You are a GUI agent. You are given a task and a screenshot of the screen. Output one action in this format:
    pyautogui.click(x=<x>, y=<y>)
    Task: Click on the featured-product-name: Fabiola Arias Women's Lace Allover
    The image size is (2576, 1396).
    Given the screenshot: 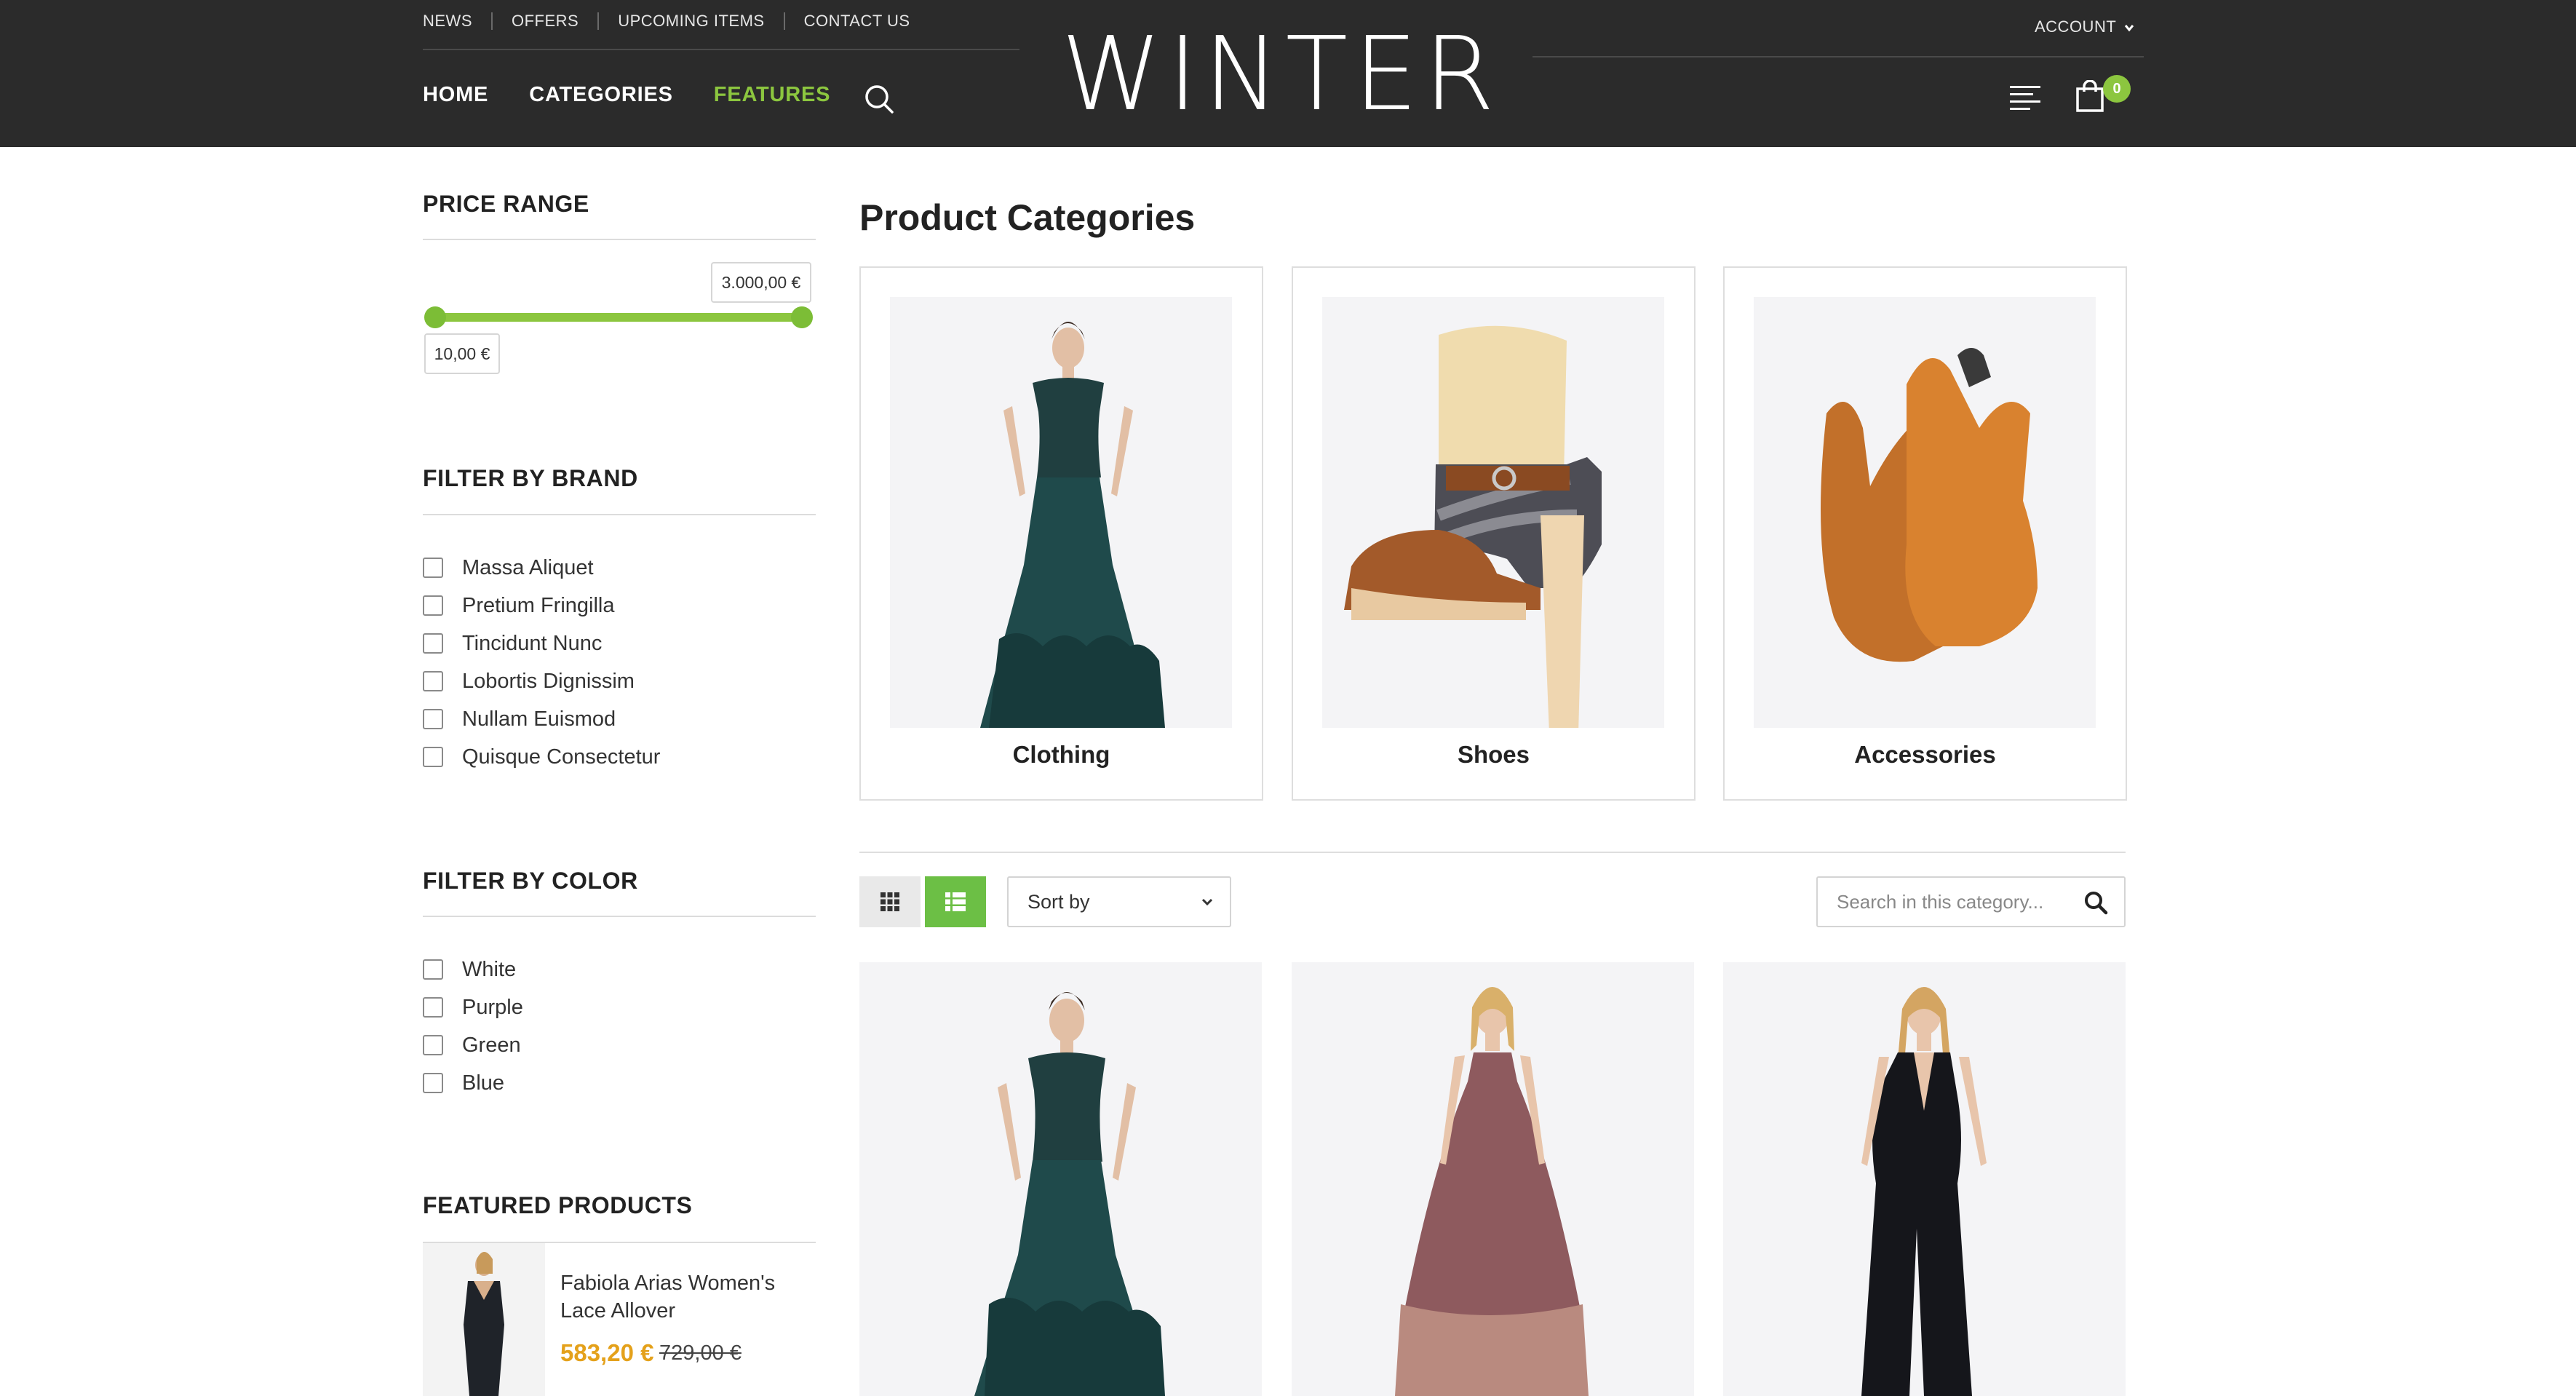 What is the action you would take?
    pyautogui.click(x=691, y=1297)
    